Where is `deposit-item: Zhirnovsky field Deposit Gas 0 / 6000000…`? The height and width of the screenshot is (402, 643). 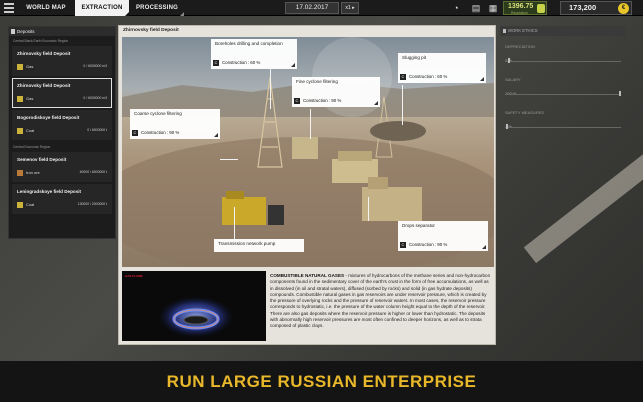 deposit-item: Zhirnovsky field Deposit Gas 0 / 6000000… is located at coordinates (62, 61).